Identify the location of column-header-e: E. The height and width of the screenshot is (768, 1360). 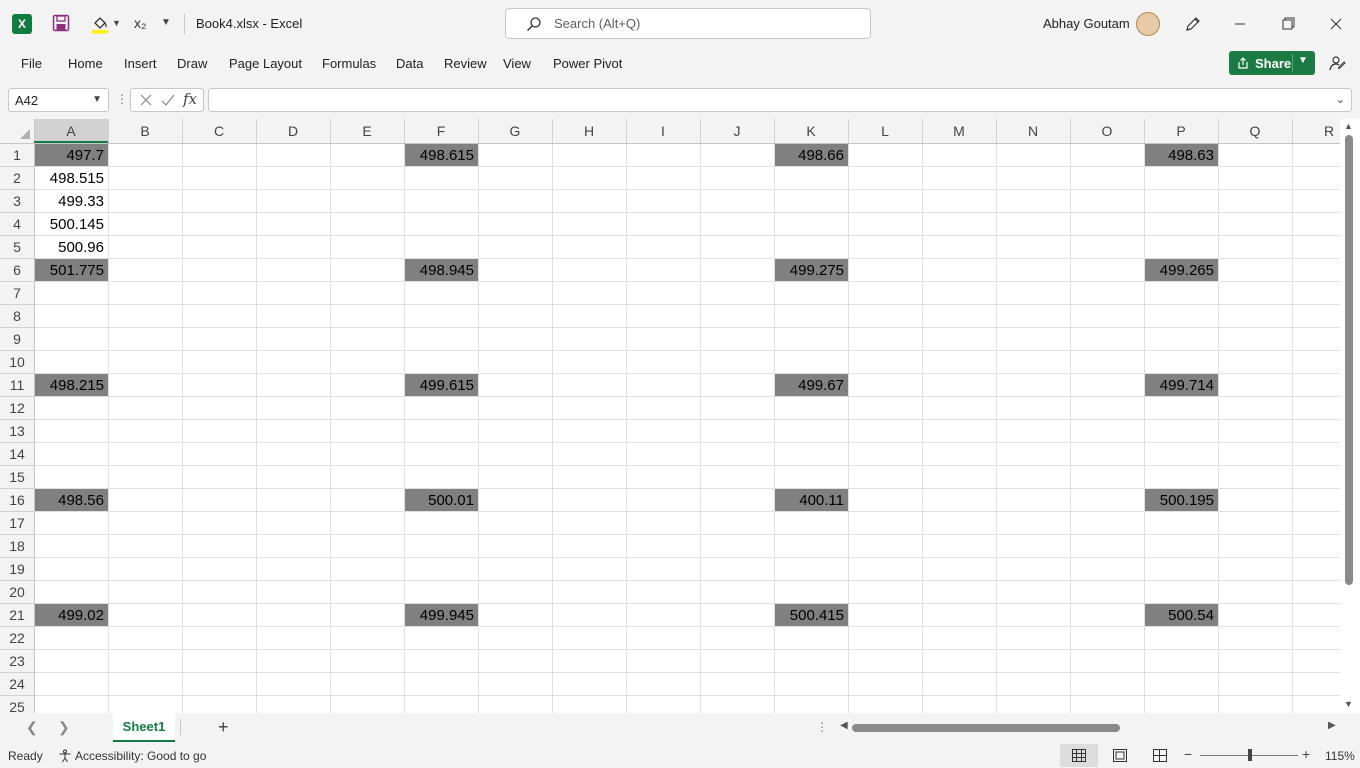
(366, 131).